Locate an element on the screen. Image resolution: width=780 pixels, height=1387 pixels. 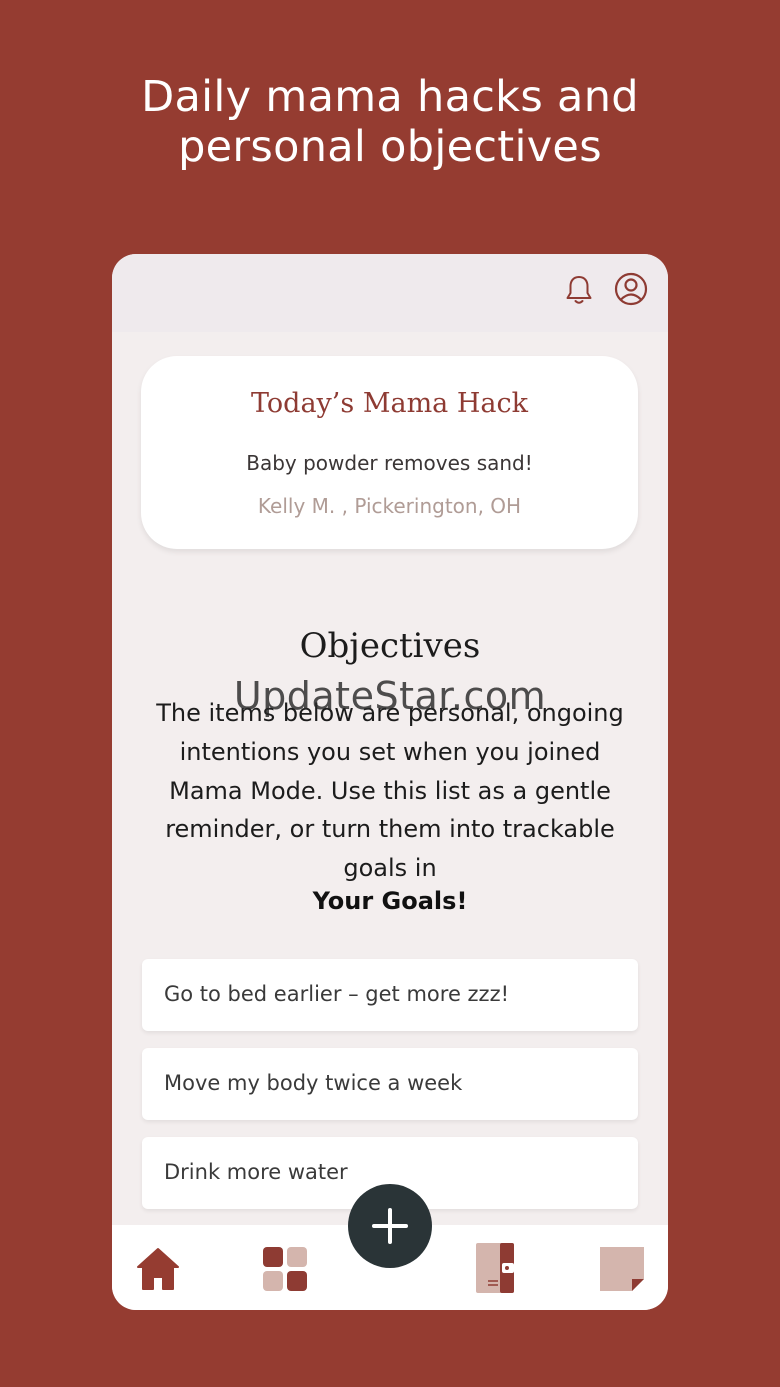
objectives-description-line: intentions you set when you joined is located at coordinates (390, 751).